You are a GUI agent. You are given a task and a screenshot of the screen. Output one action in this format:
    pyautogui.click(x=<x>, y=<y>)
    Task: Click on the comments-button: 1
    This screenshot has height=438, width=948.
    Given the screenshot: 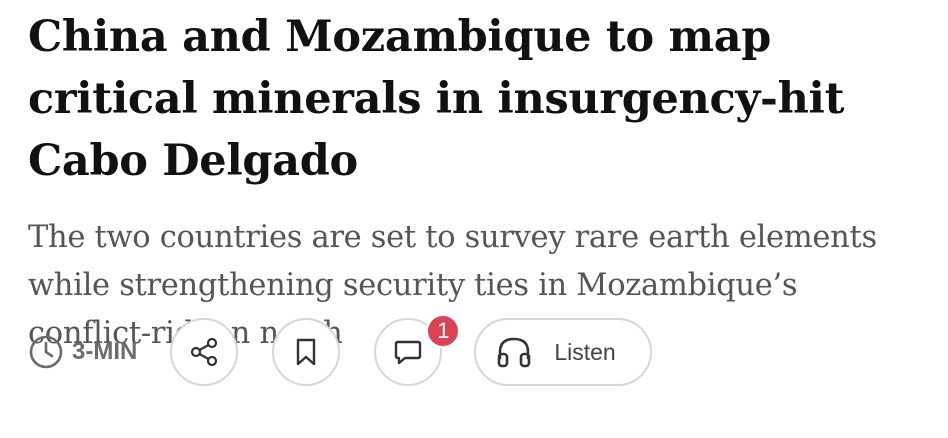 What is the action you would take?
    pyautogui.click(x=417, y=350)
    